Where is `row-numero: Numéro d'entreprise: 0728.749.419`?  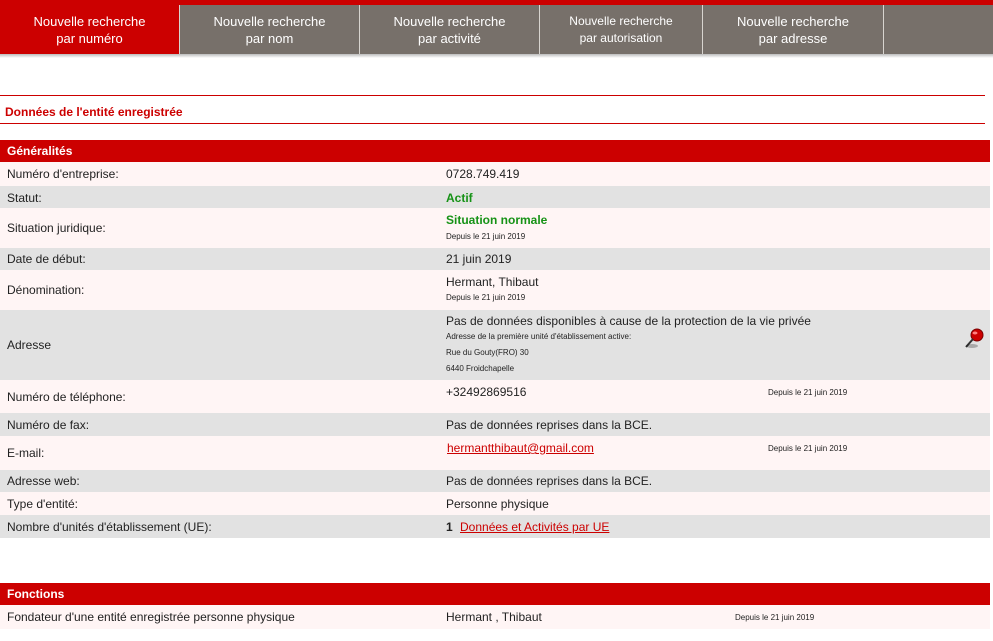 row-numero: Numéro d'entreprise: 0728.749.419 is located at coordinates (495, 174).